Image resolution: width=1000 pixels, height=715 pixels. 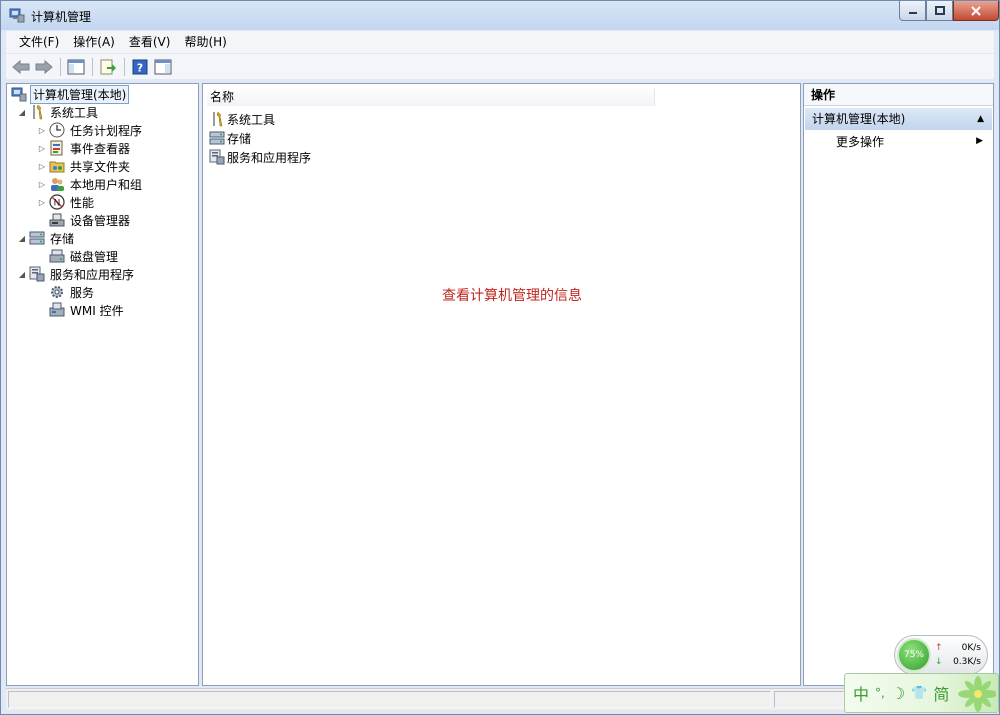 I want to click on back-button, so click(x=21, y=67).